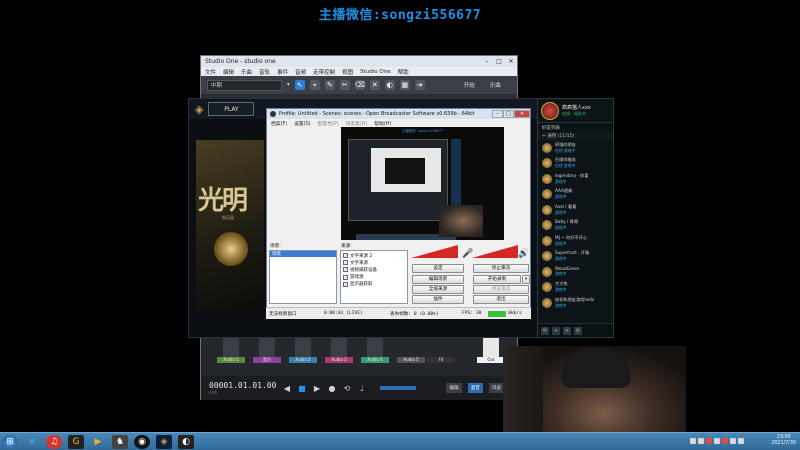  I want to click on chat-icon: ✉, so click(545, 330).